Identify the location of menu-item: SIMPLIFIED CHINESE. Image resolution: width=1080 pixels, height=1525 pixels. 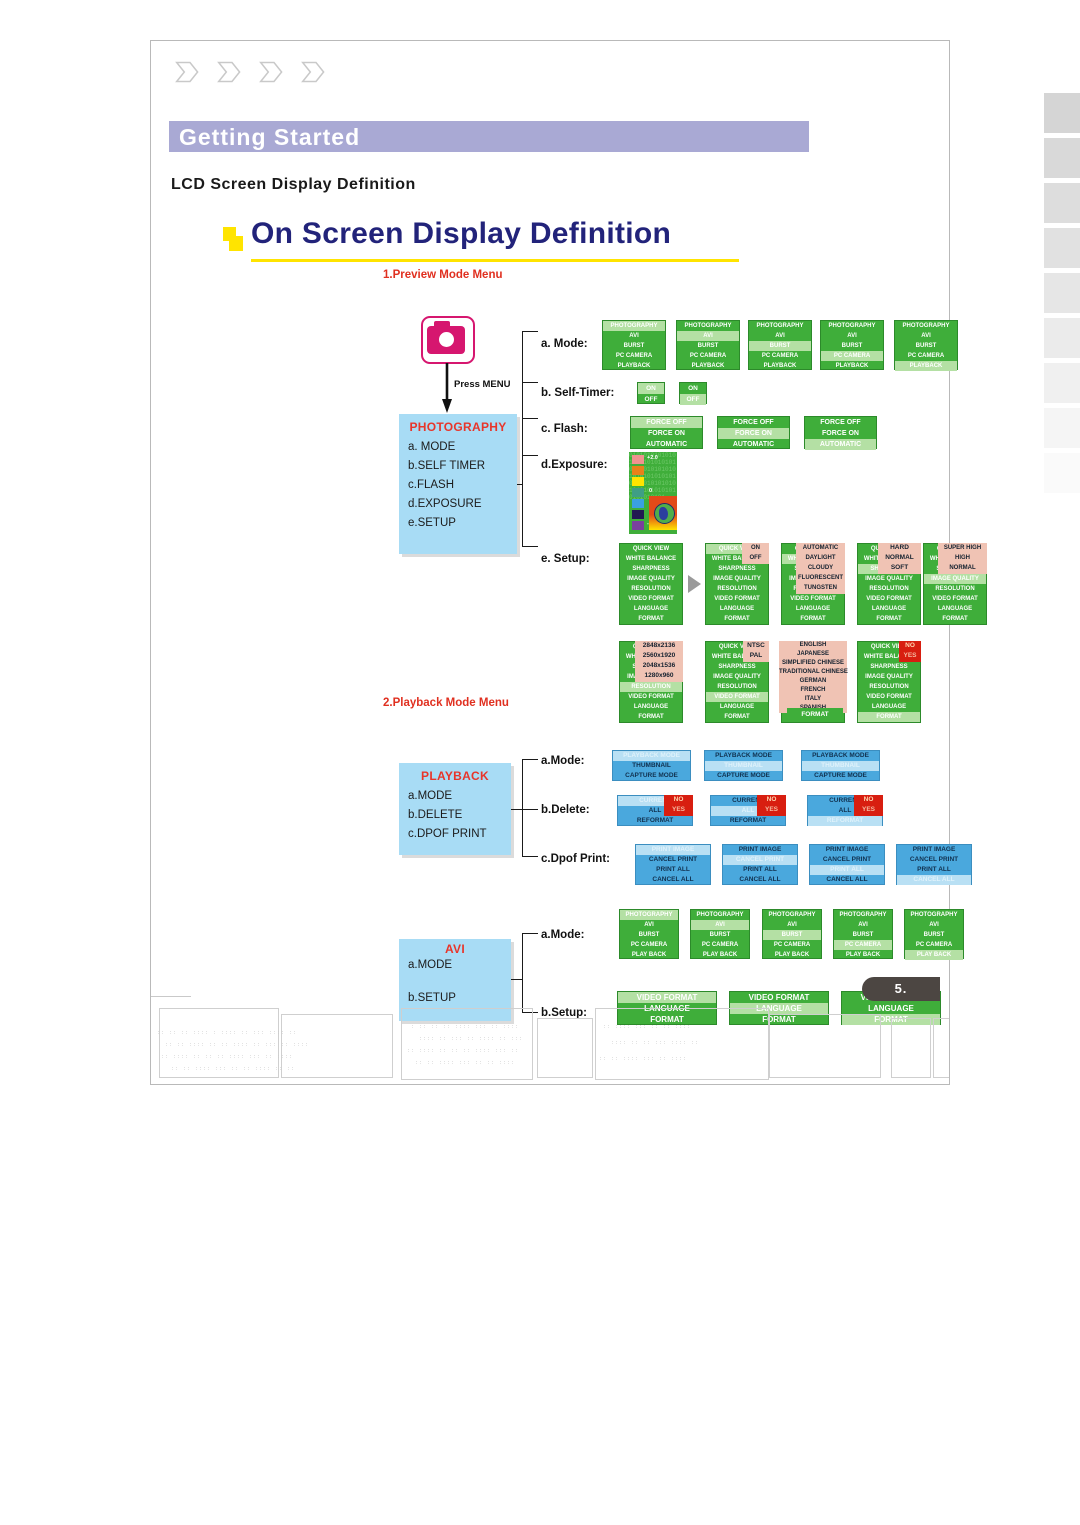
(813, 663).